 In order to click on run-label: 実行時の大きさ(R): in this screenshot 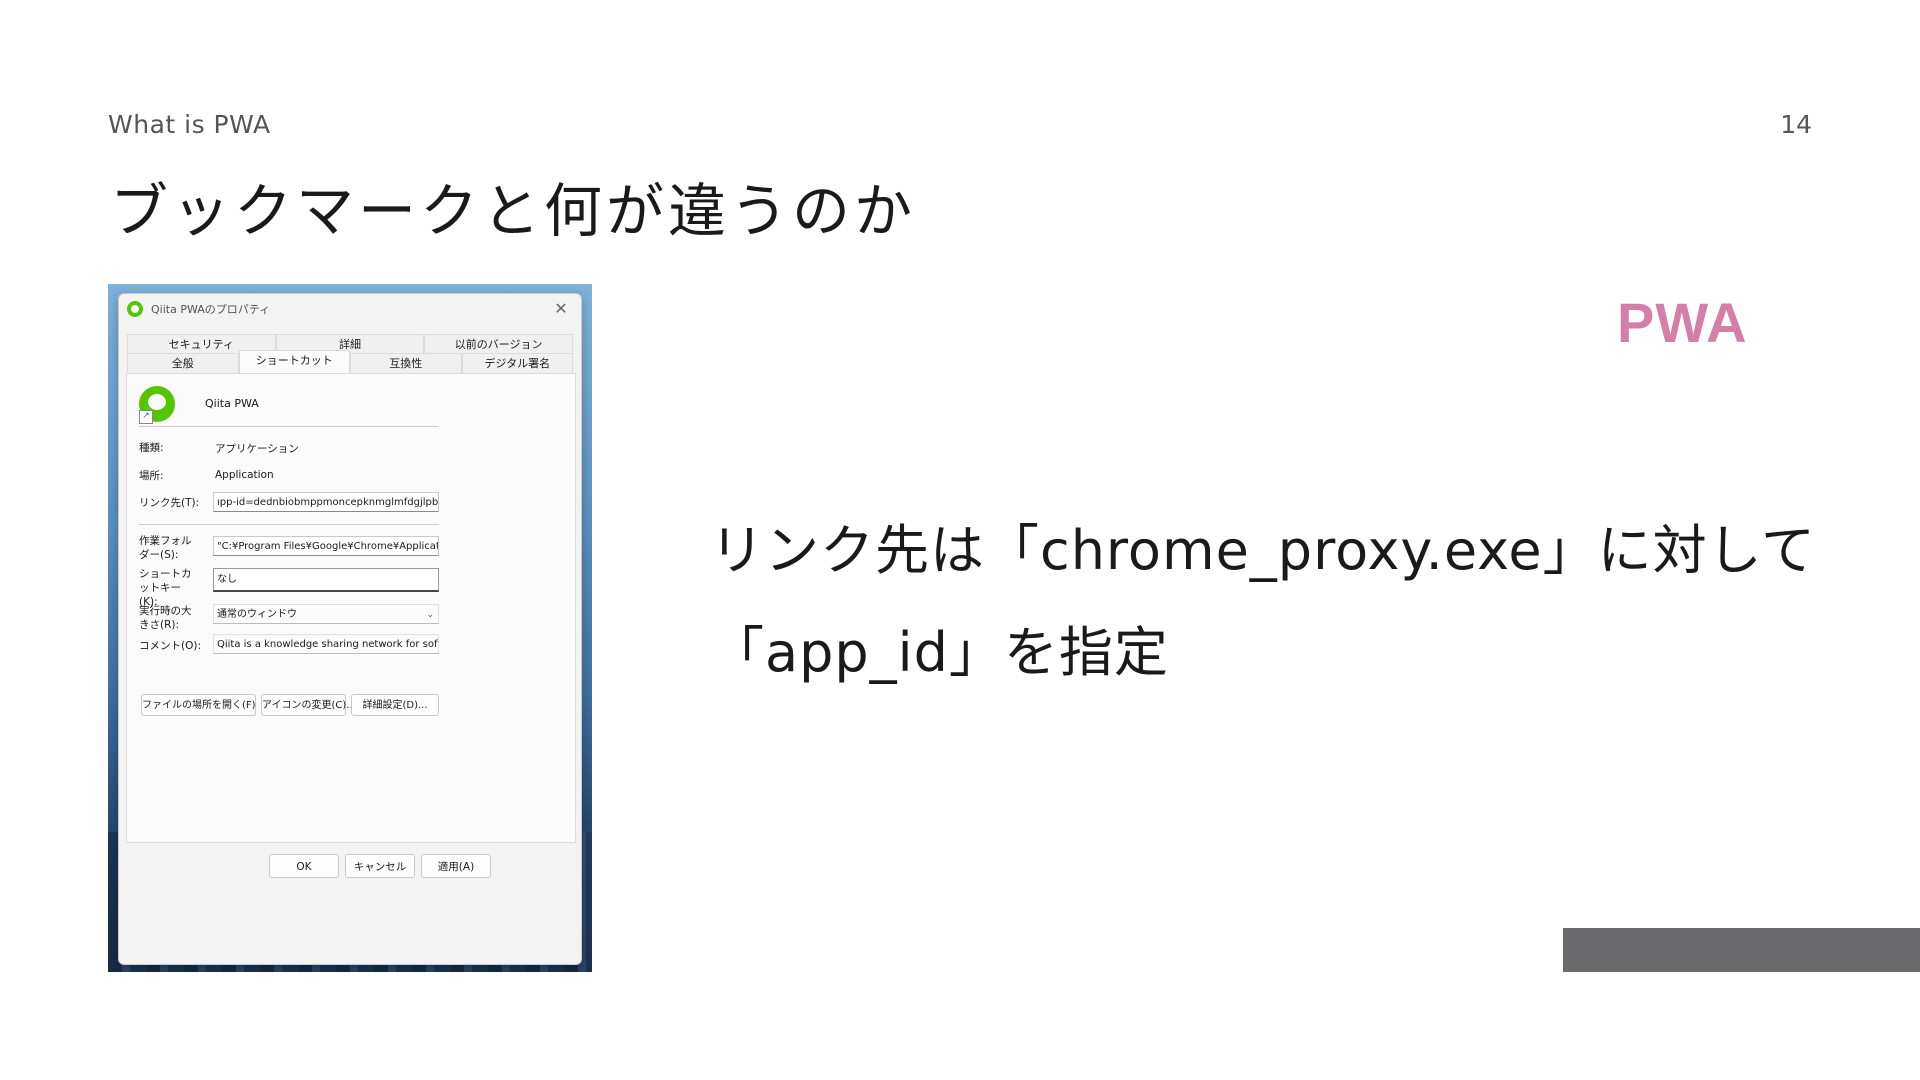, I will do `click(165, 618)`.